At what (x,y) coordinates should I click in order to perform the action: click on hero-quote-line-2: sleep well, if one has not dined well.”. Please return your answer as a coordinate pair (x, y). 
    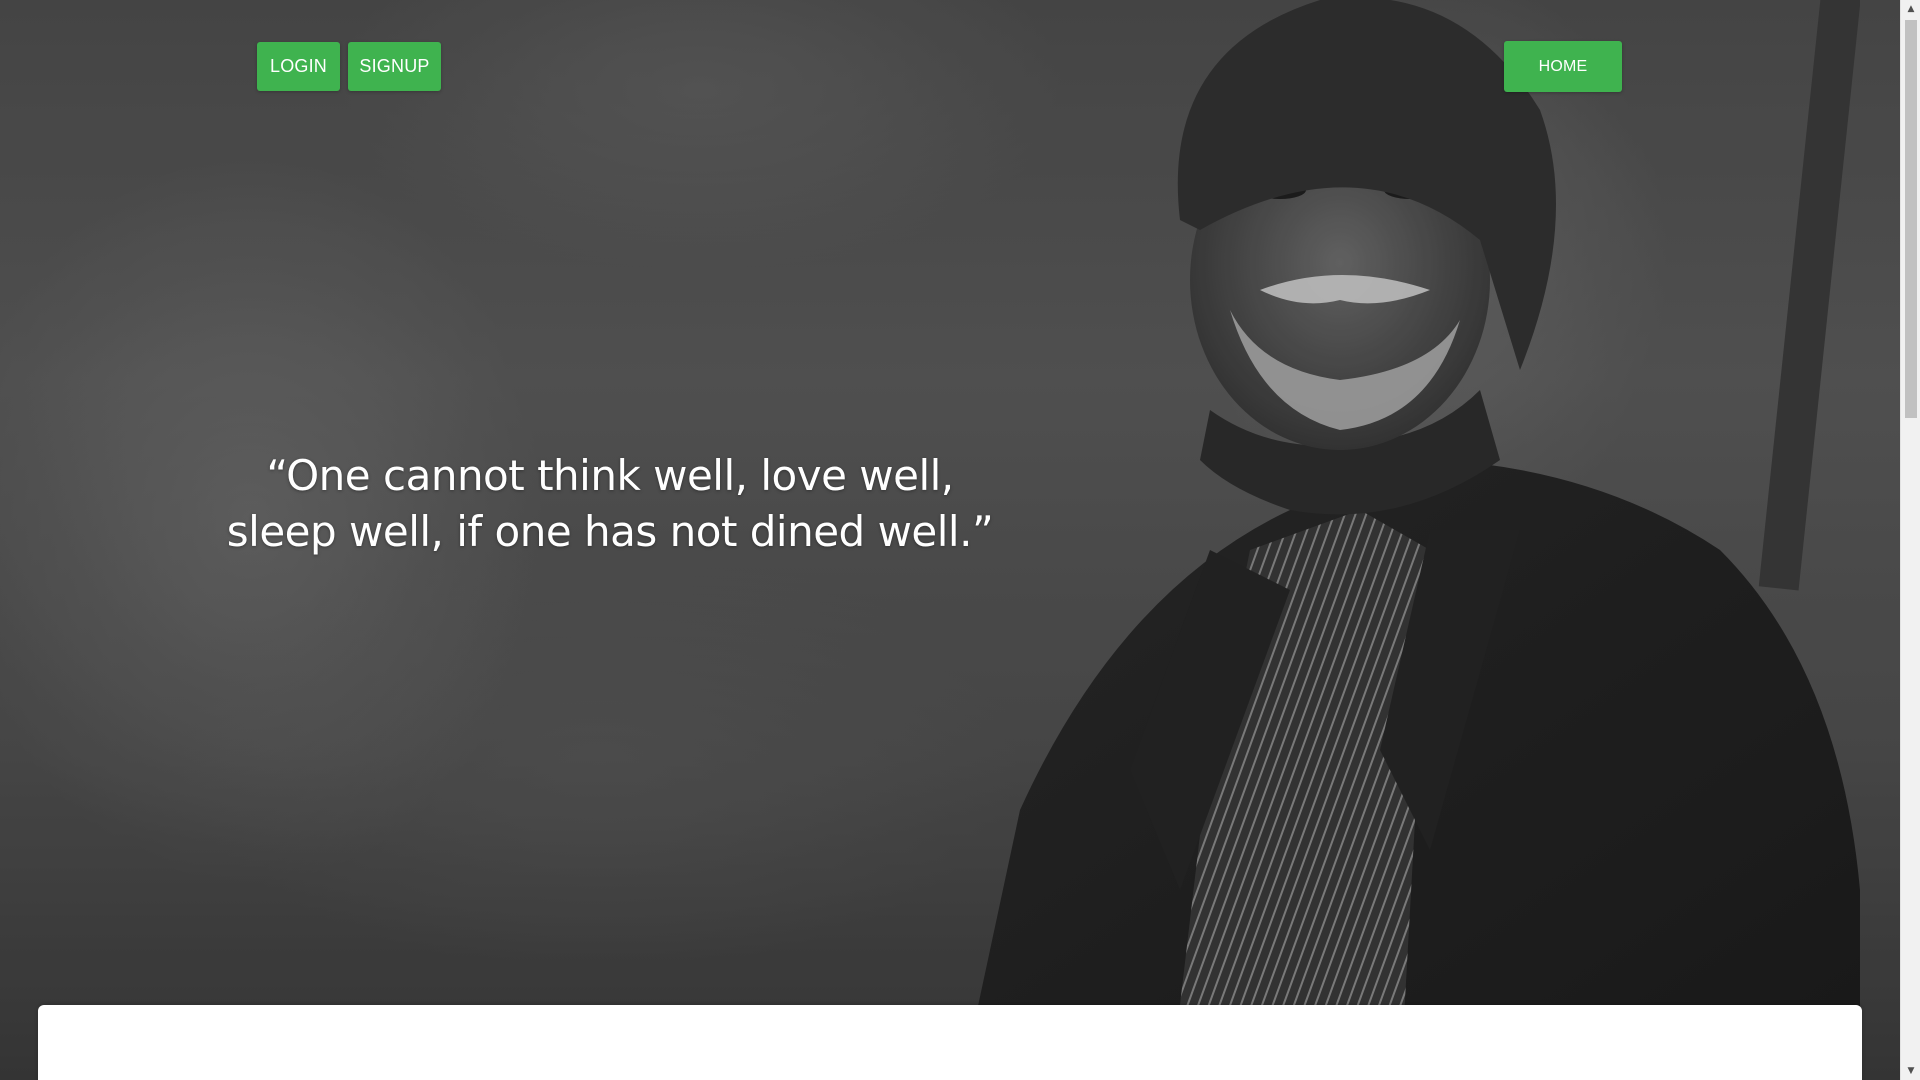
    Looking at the image, I should click on (610, 531).